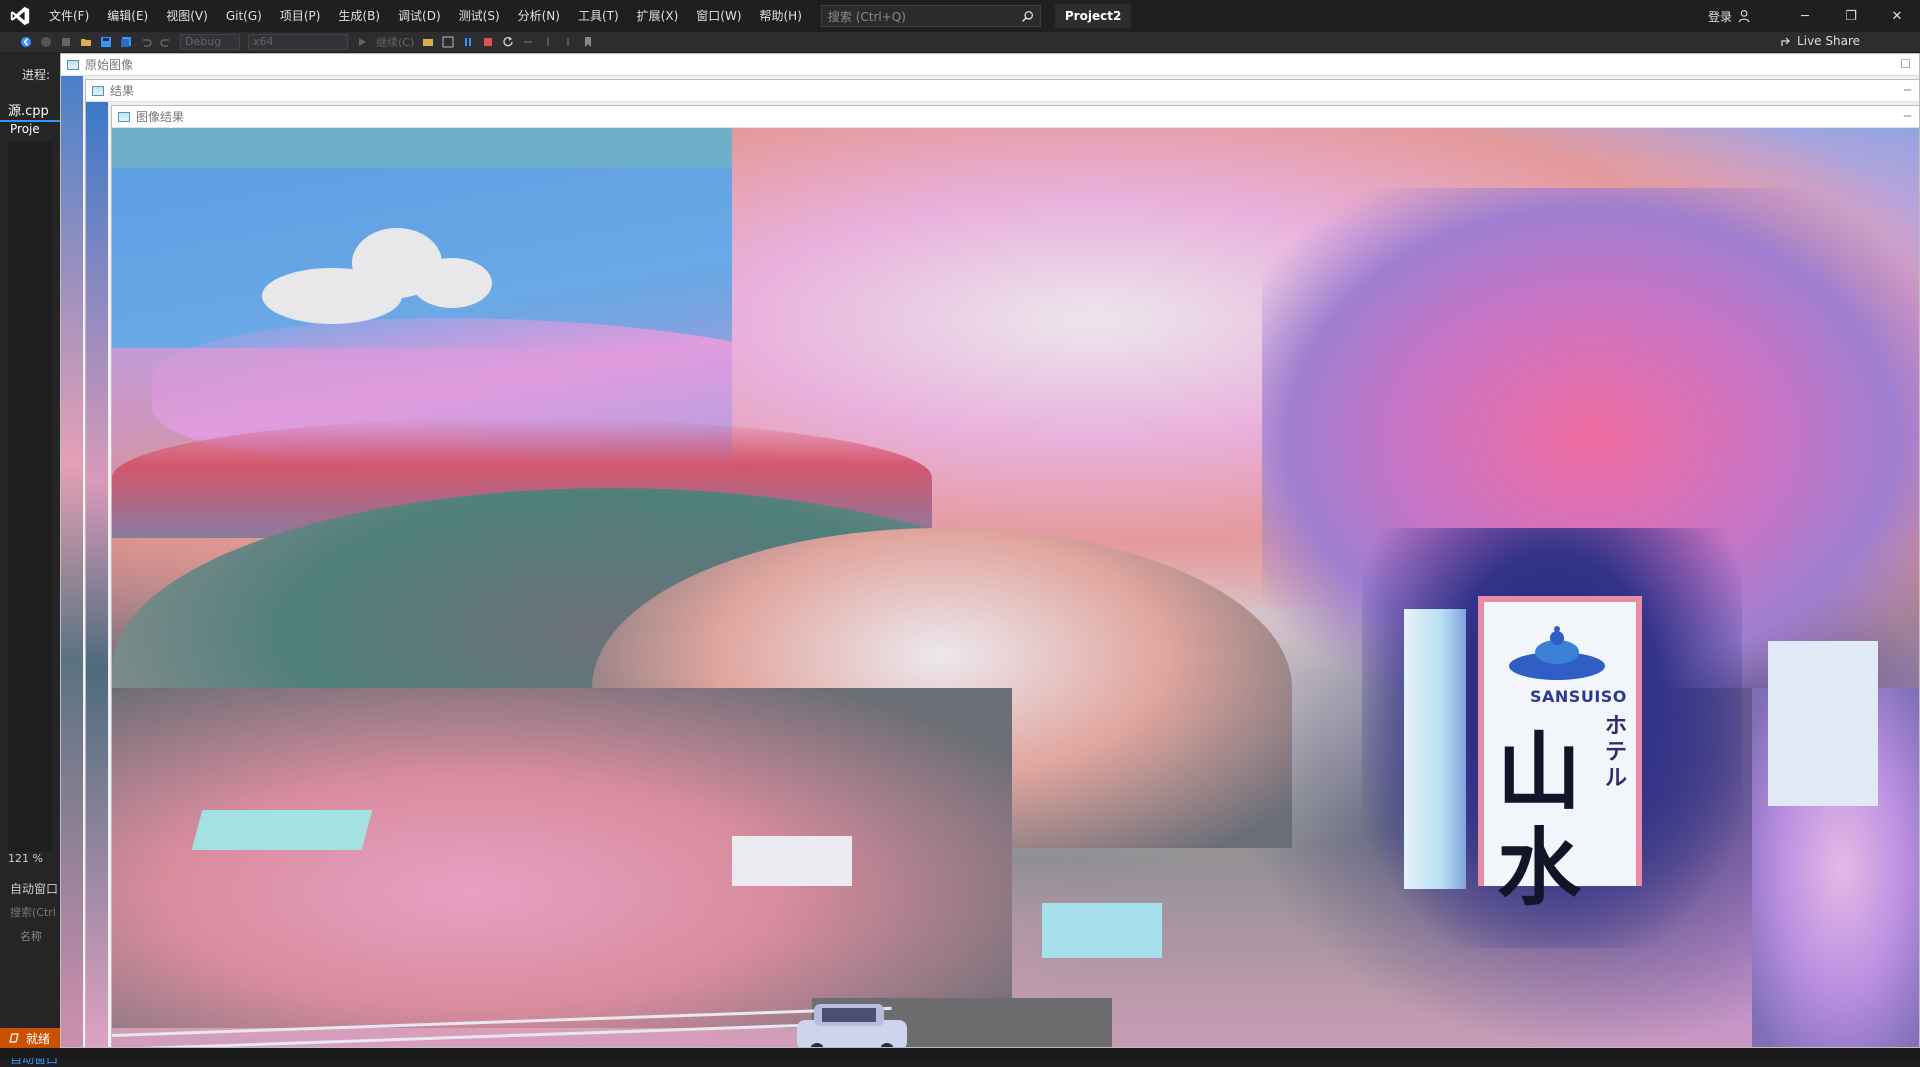 The image size is (1920, 1067). I want to click on cloud, so click(452, 283).